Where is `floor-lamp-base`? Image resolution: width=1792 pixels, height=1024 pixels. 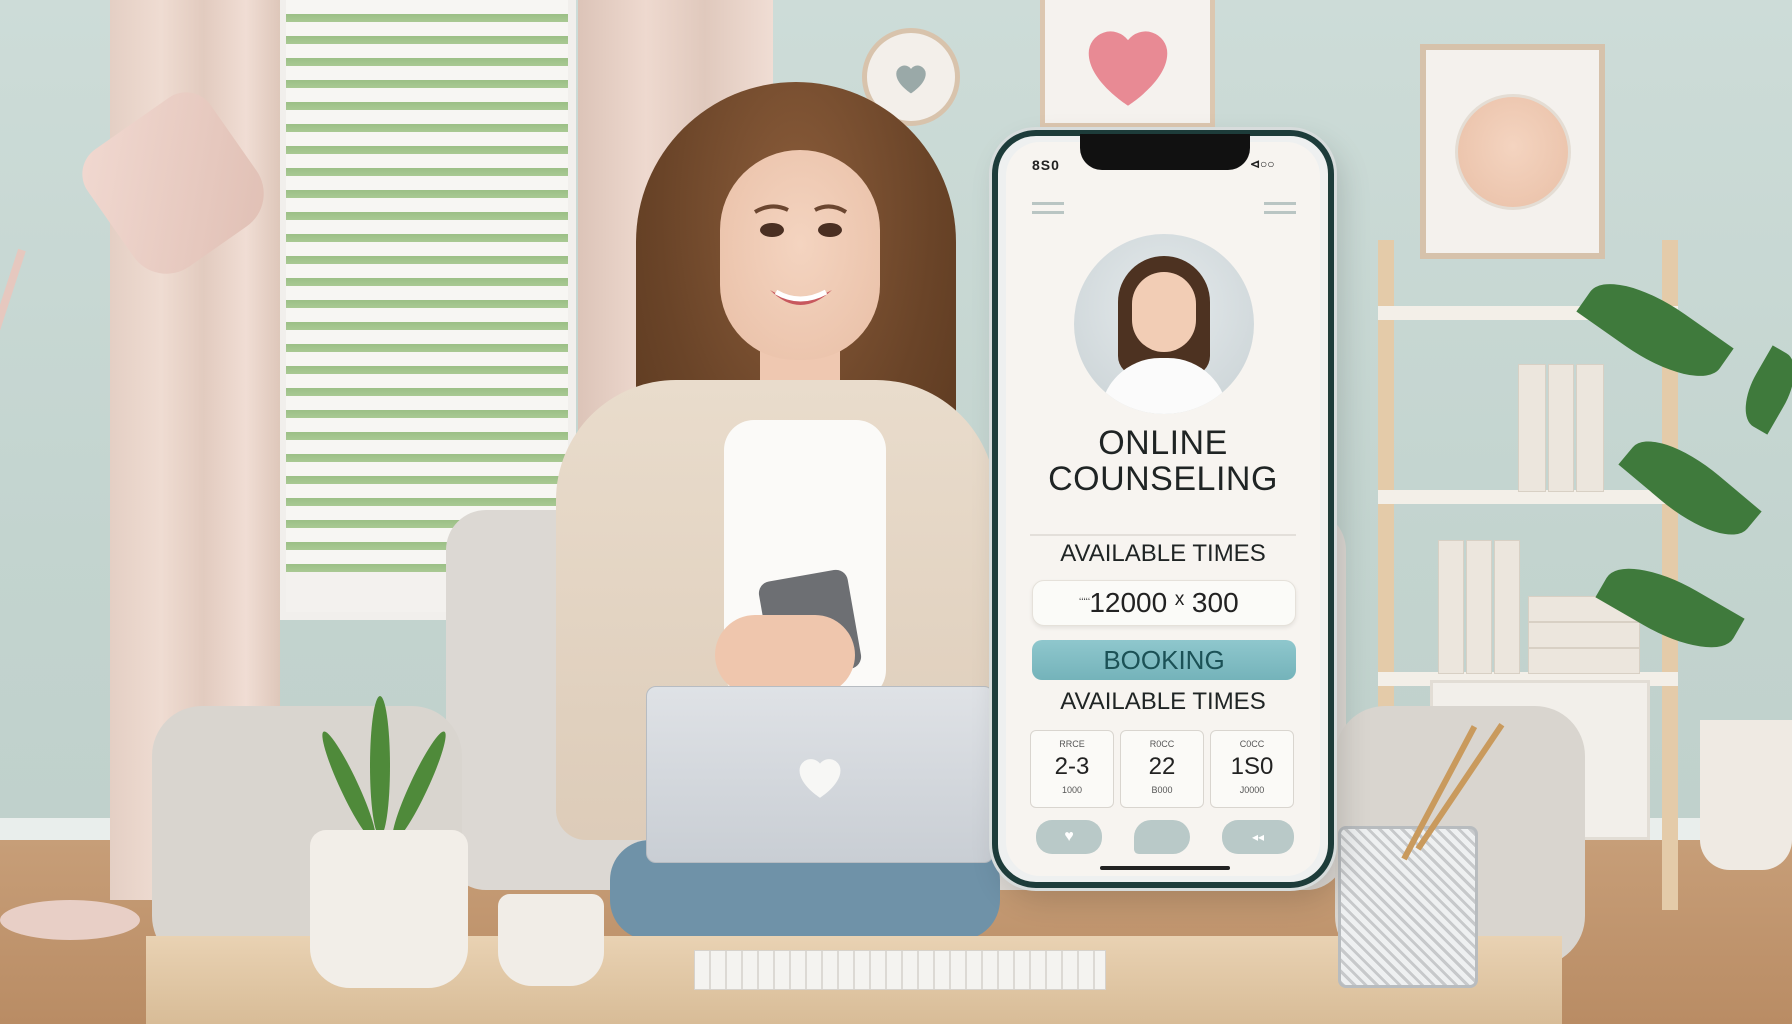 floor-lamp-base is located at coordinates (70, 920).